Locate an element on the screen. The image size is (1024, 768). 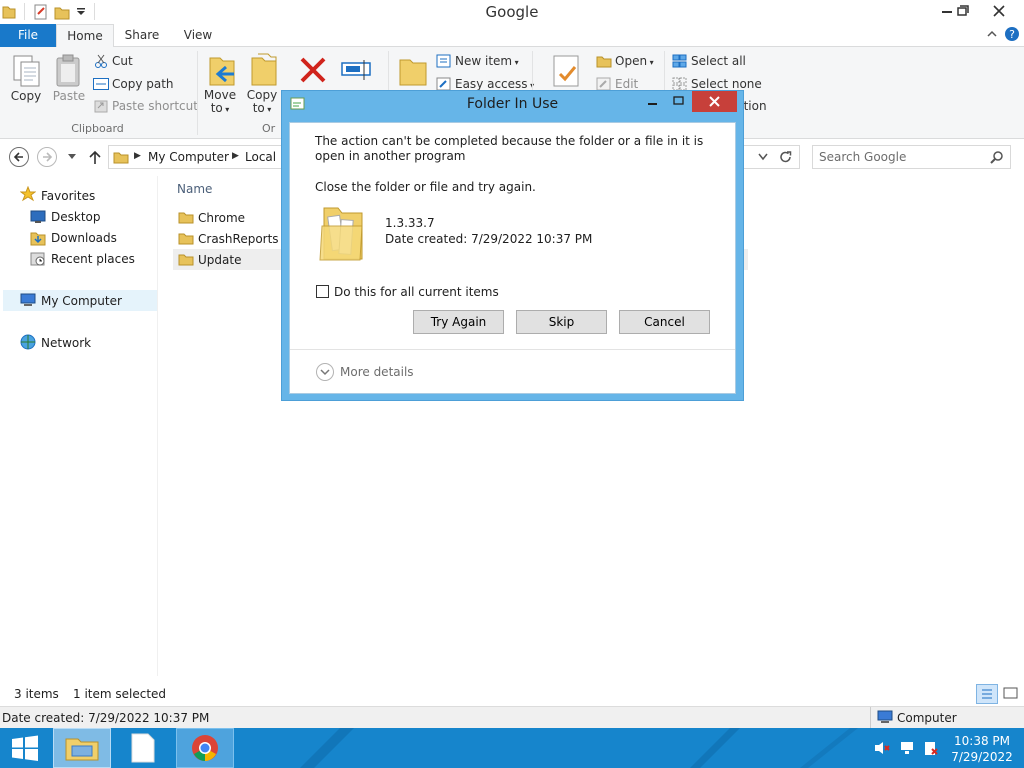
copy-to-label-2: to is located at coordinates (258, 108).